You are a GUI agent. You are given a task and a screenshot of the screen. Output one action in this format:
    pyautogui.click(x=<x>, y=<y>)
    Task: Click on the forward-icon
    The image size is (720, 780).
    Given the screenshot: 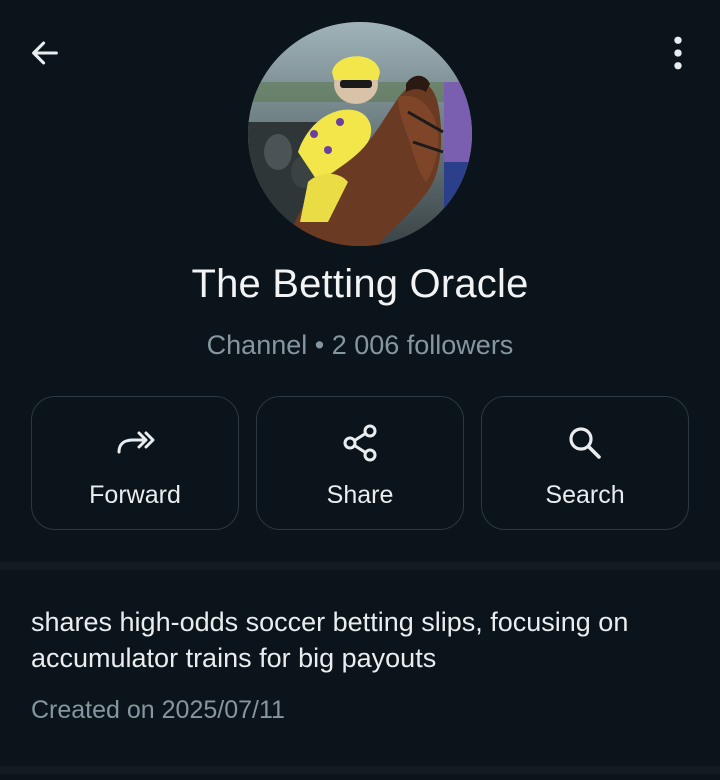 What is the action you would take?
    pyautogui.click(x=135, y=443)
    